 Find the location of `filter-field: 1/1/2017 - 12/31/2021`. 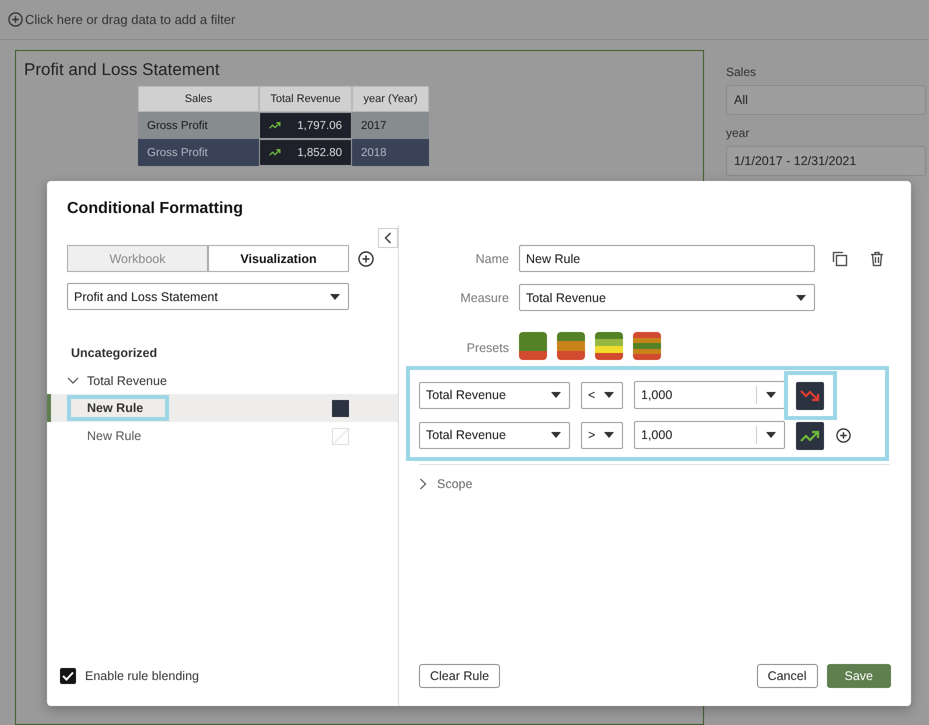

filter-field: 1/1/2017 - 12/31/2021 is located at coordinates (826, 161).